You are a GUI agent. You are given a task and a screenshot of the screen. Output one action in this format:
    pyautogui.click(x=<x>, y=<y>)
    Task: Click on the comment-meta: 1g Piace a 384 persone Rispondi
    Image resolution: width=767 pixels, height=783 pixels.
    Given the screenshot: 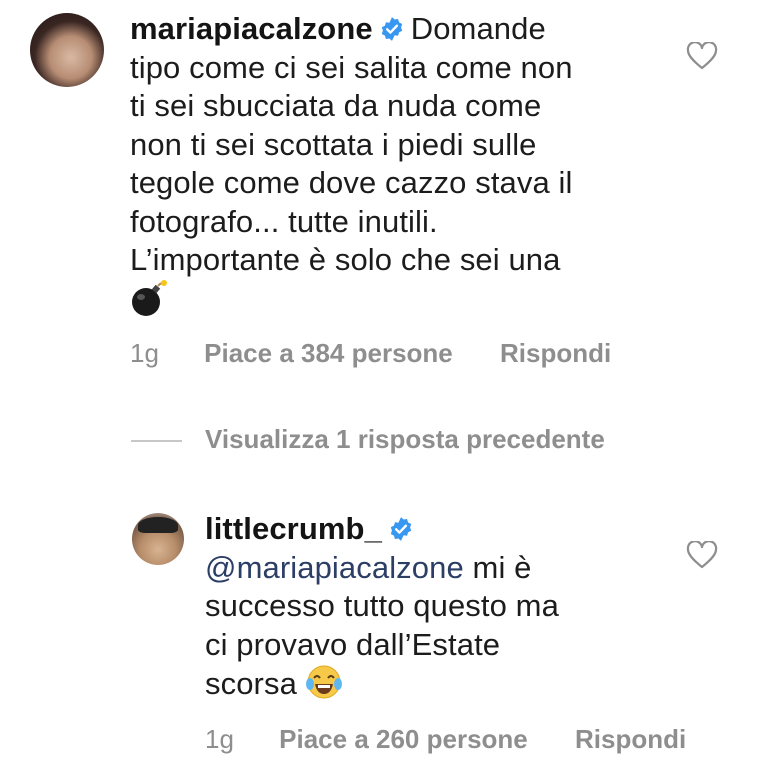 What is the action you would take?
    pyautogui.click(x=370, y=353)
    